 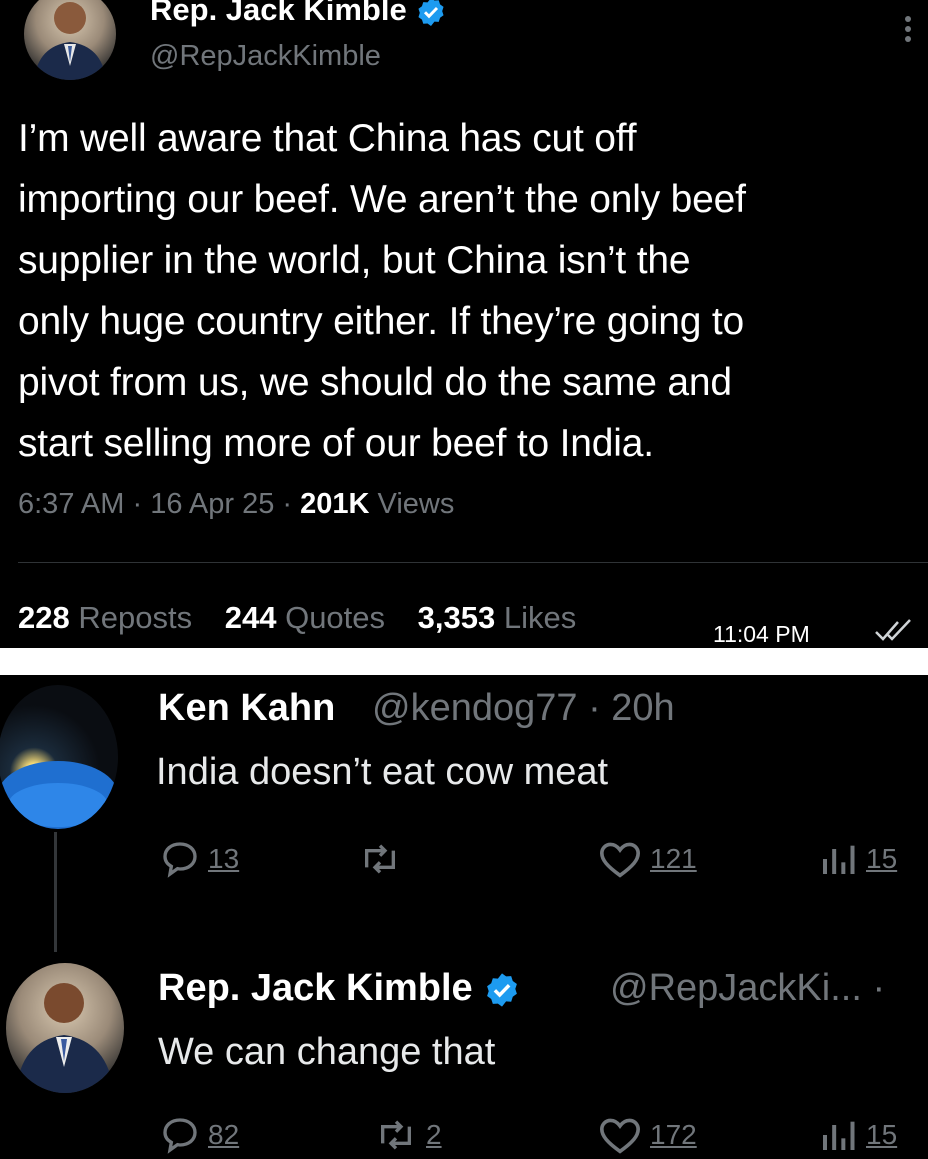 What do you see at coordinates (44, 617) in the screenshot?
I see `reposts-count: 228` at bounding box center [44, 617].